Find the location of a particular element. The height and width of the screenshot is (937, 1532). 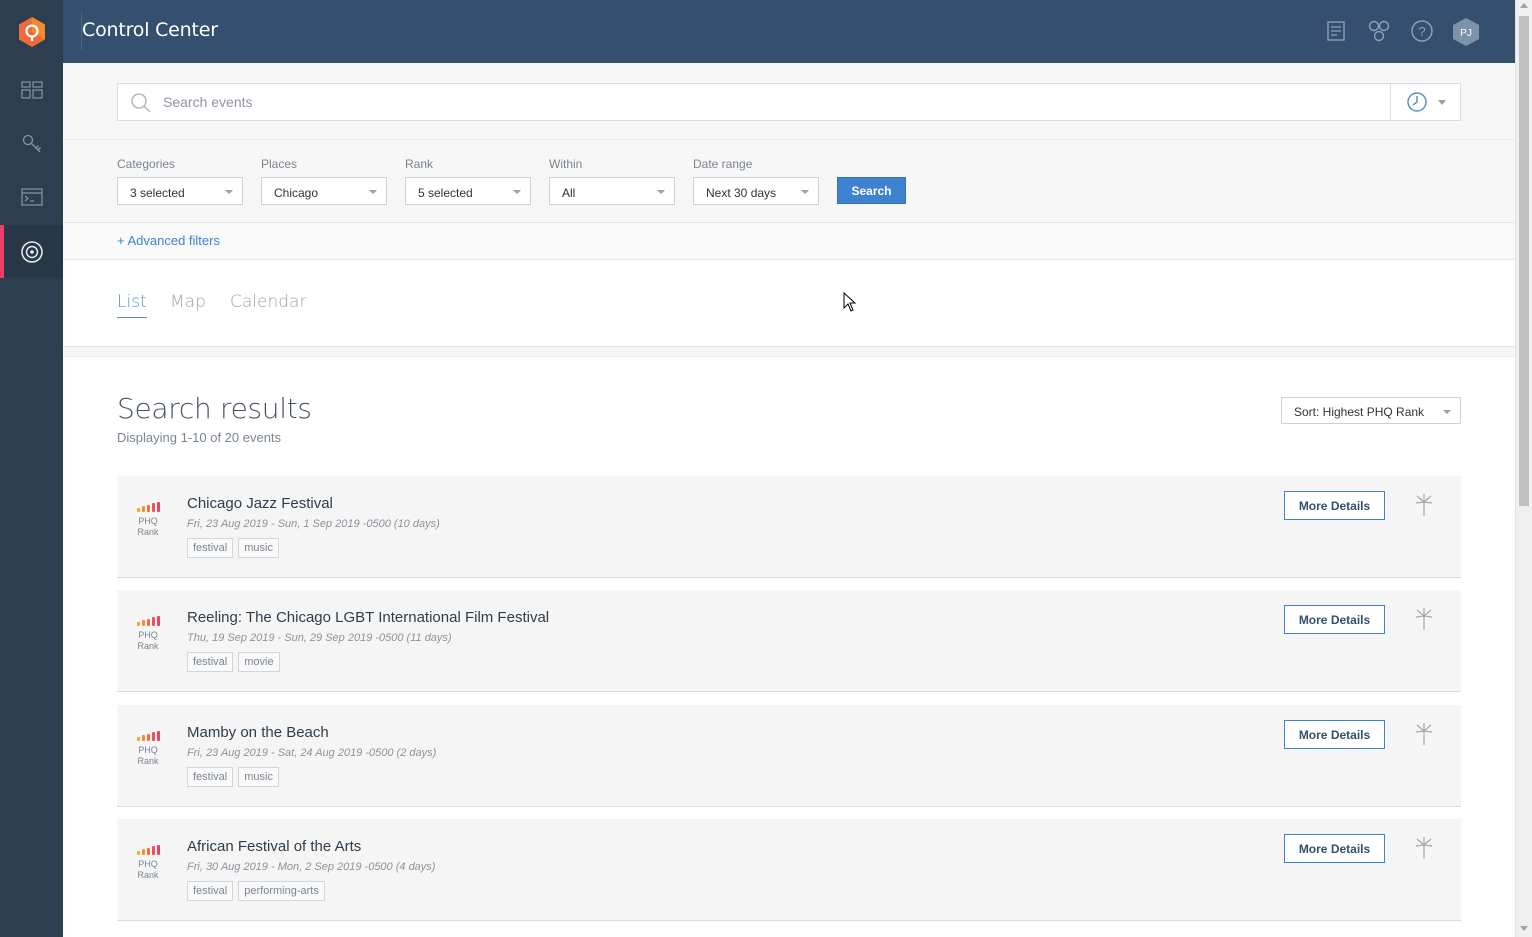

docs-button is located at coordinates (1336, 31).